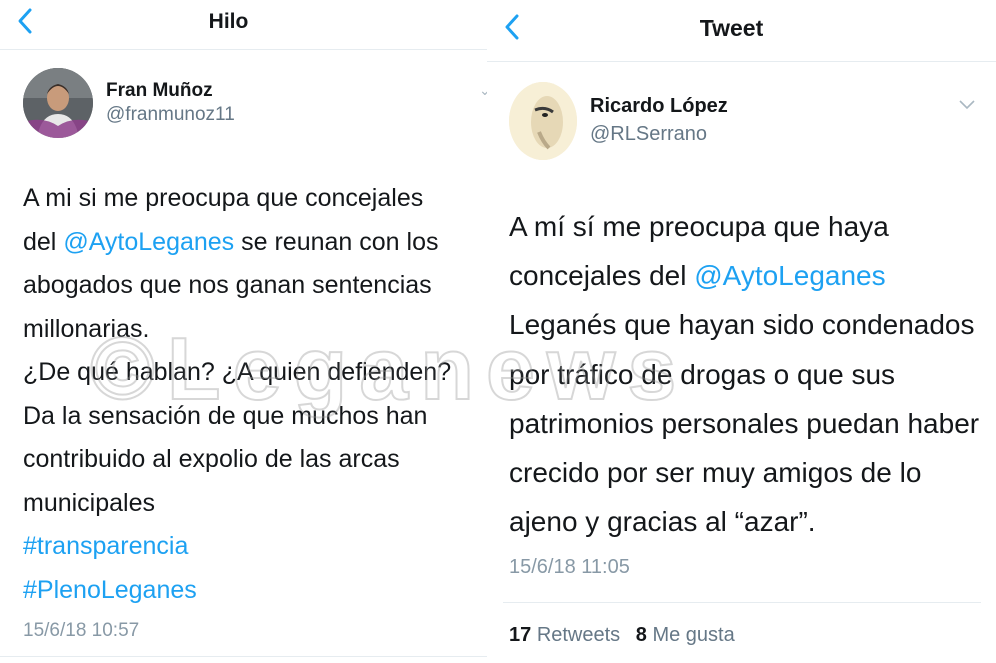 This screenshot has width=996, height=663. Describe the element at coordinates (211, 459) in the screenshot. I see `tweet-text-segment: contribuido al expolio de las arcas` at that location.